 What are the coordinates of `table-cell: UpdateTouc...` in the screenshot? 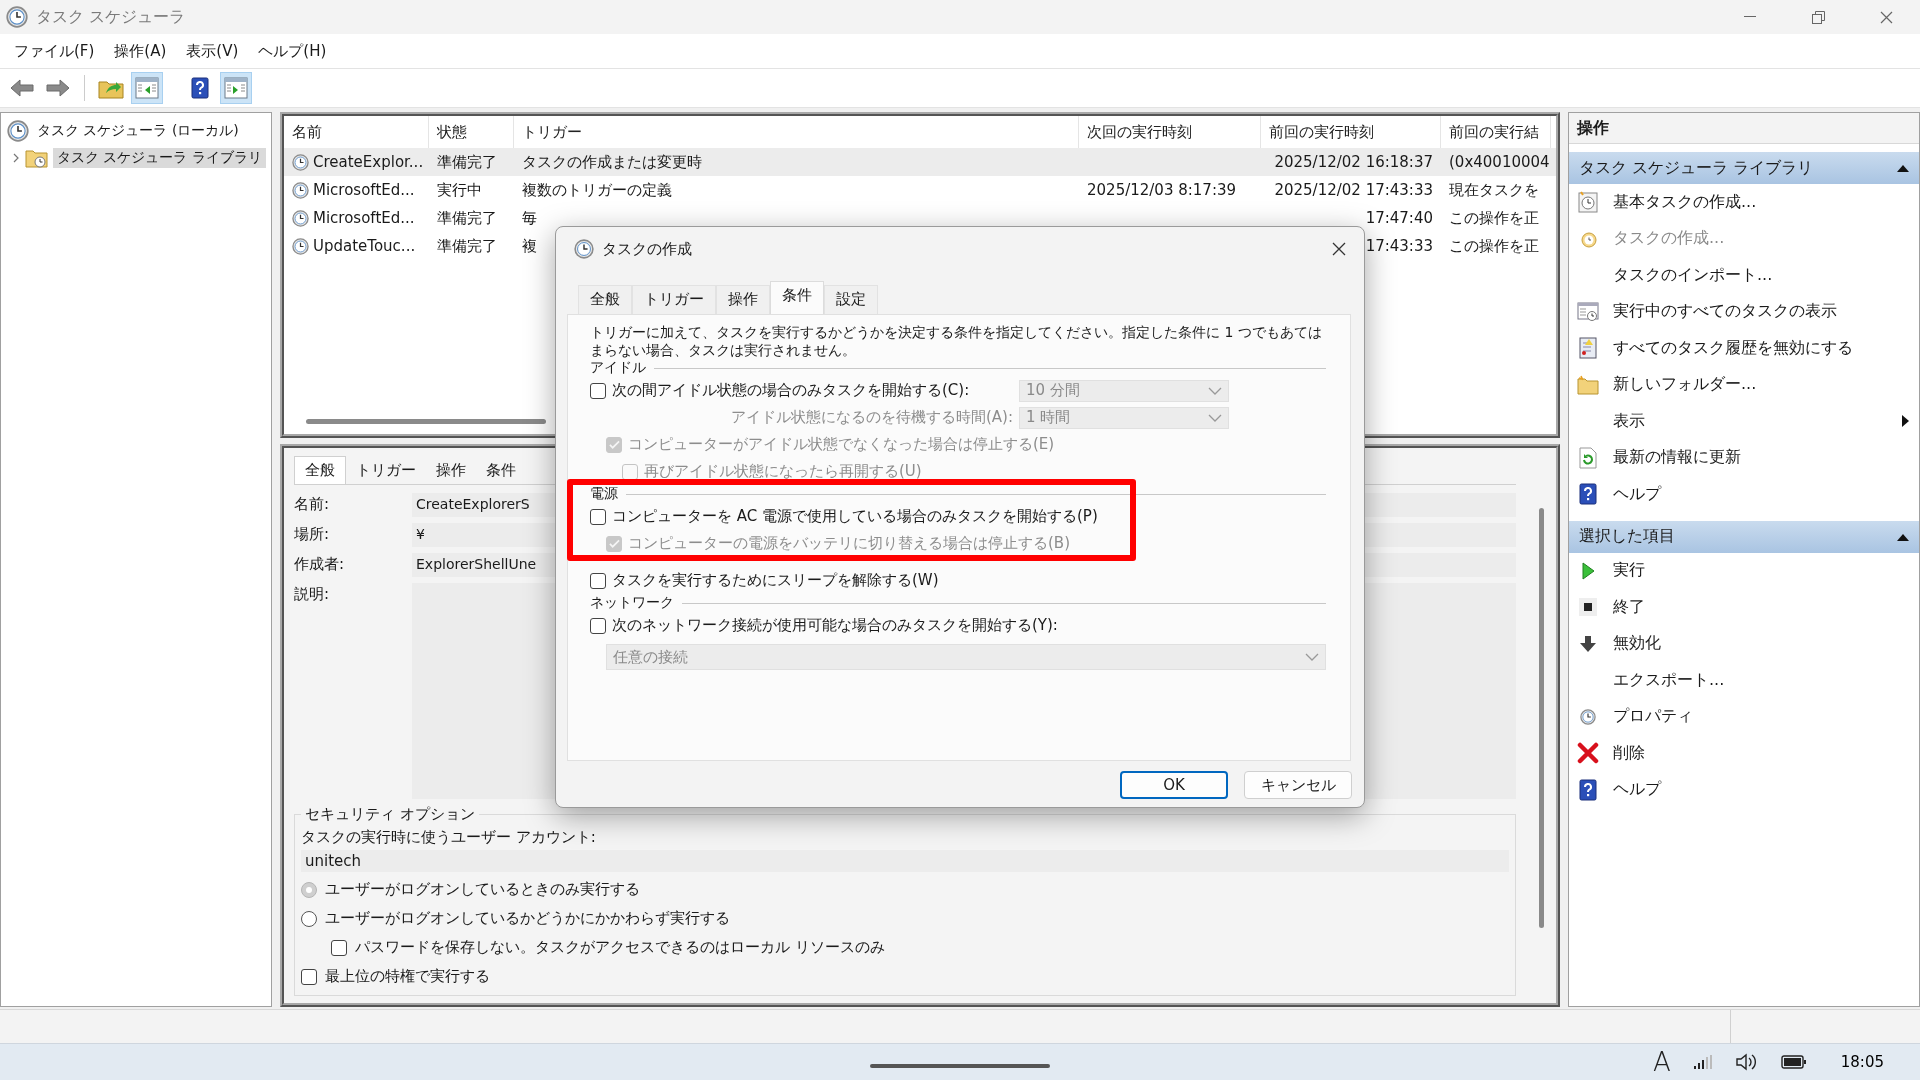 It's located at (364, 246).